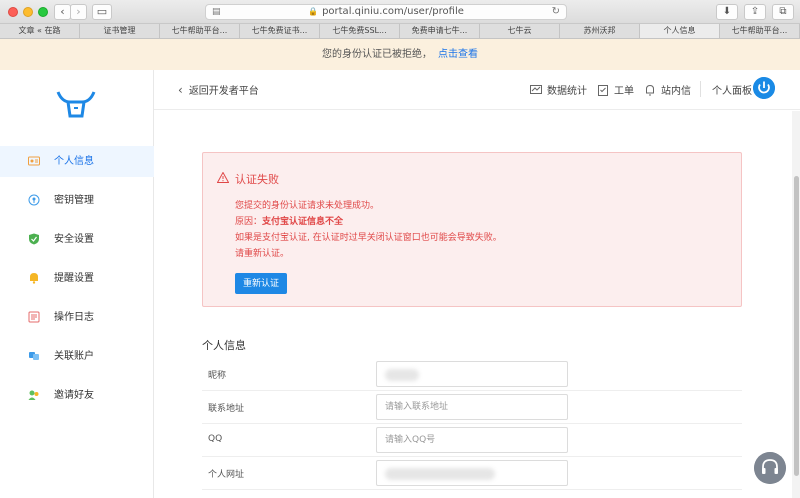  I want to click on ticket-label: 工单, so click(624, 91).